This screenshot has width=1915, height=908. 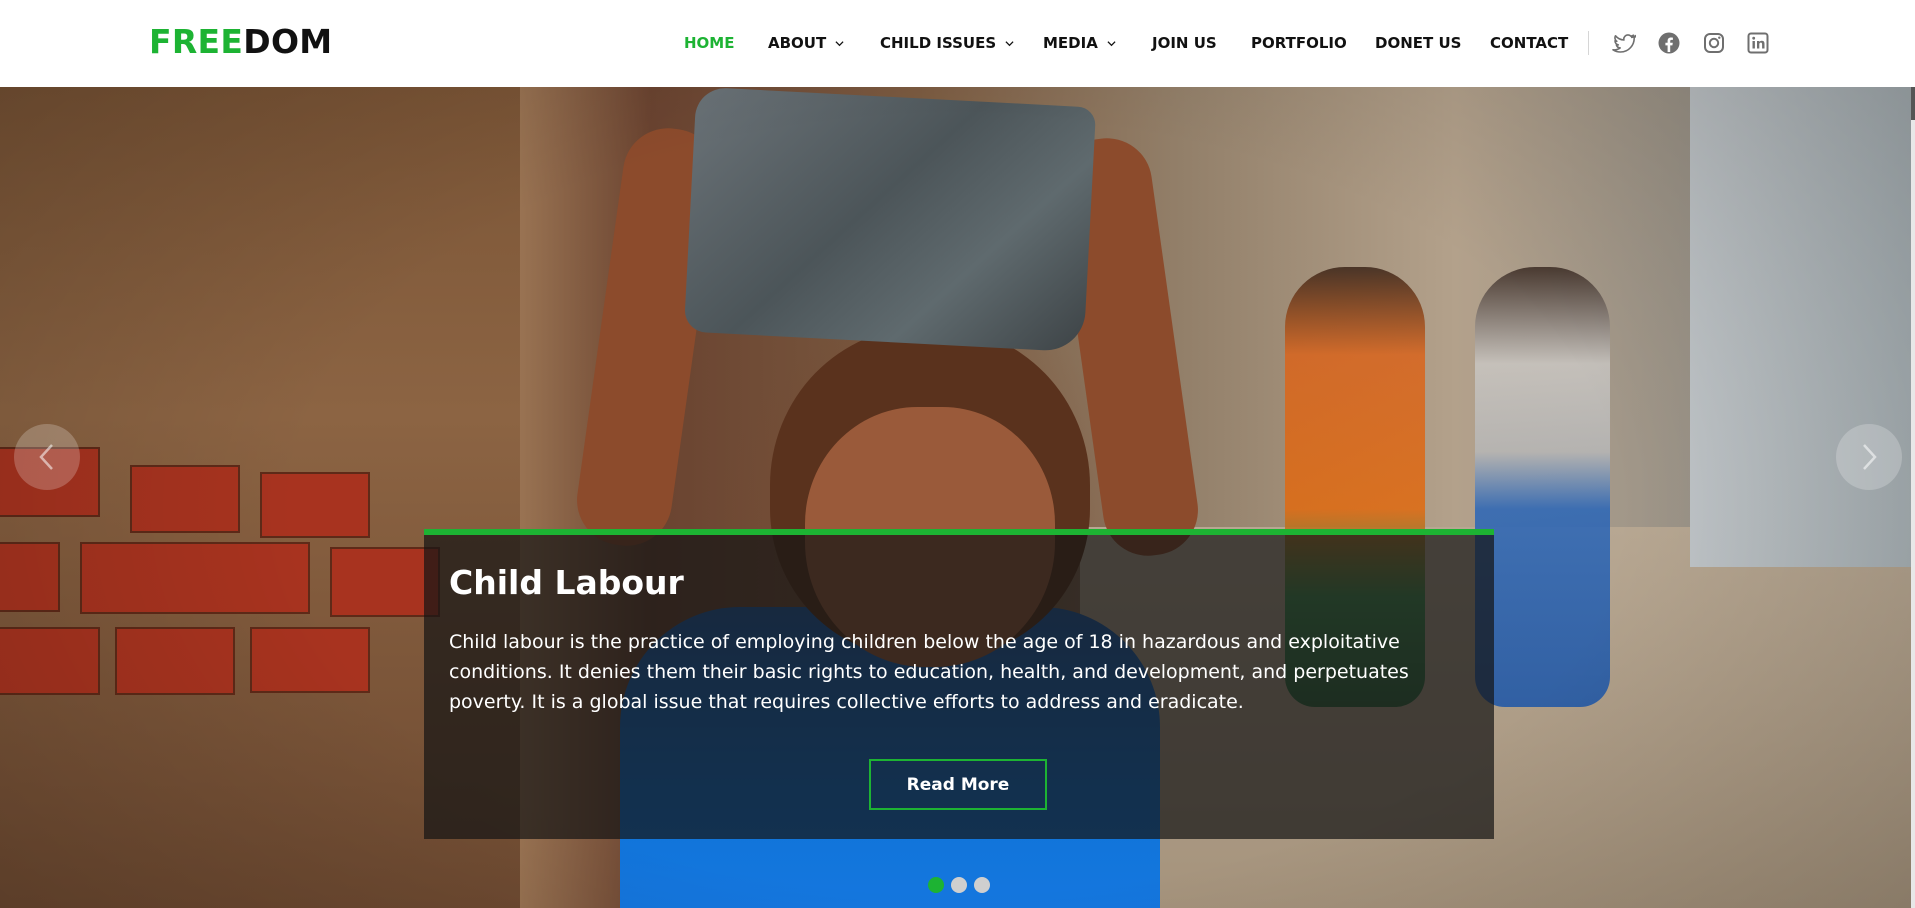 I want to click on nav-item-donet-us: DONET US, so click(x=1418, y=43).